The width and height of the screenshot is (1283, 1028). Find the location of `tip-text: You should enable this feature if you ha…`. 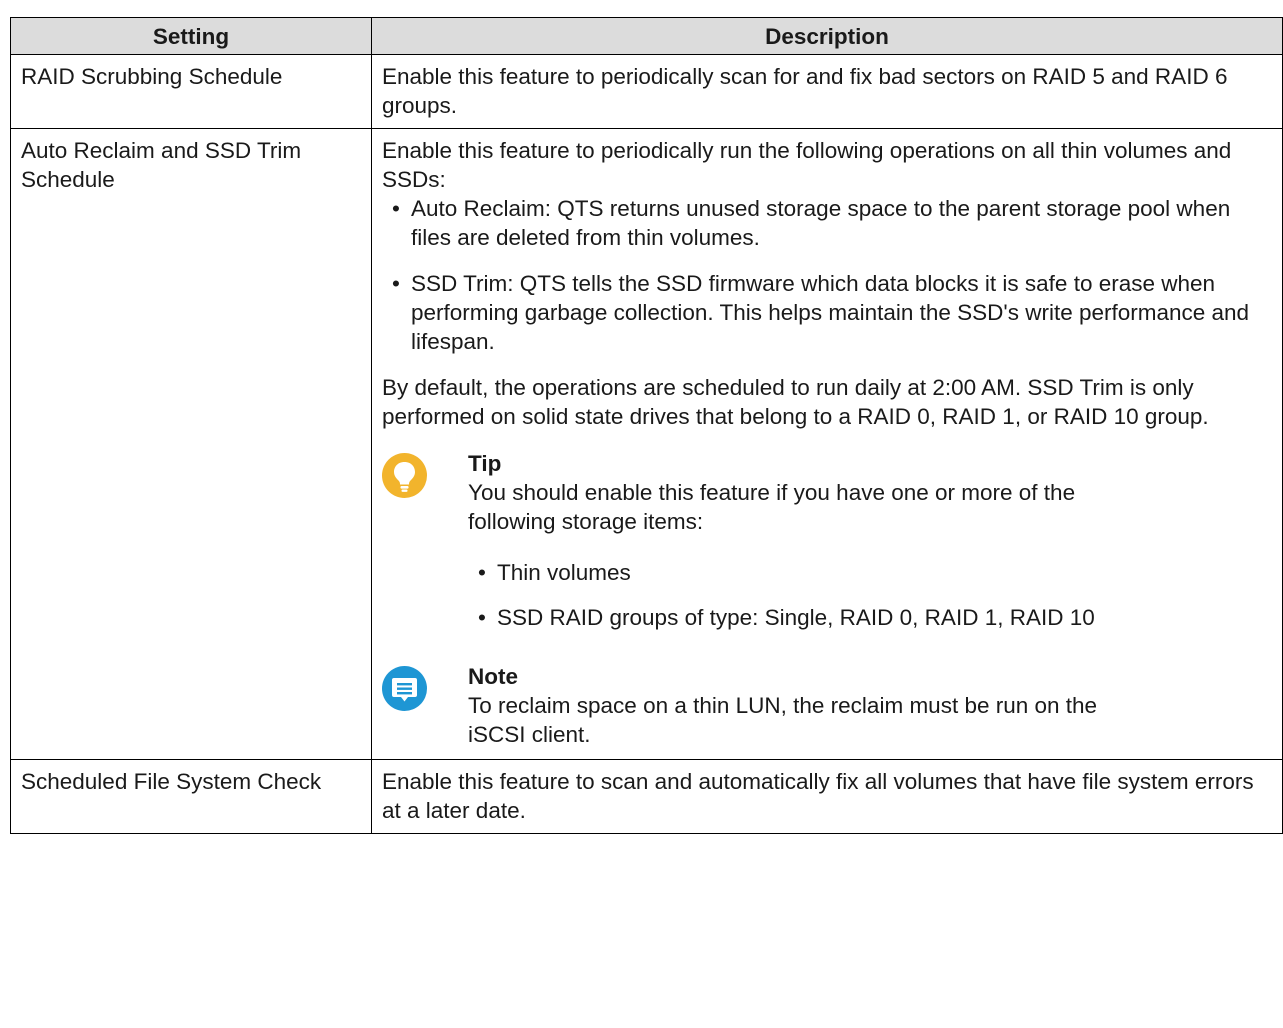

tip-text: You should enable this feature if you ha… is located at coordinates (772, 507).